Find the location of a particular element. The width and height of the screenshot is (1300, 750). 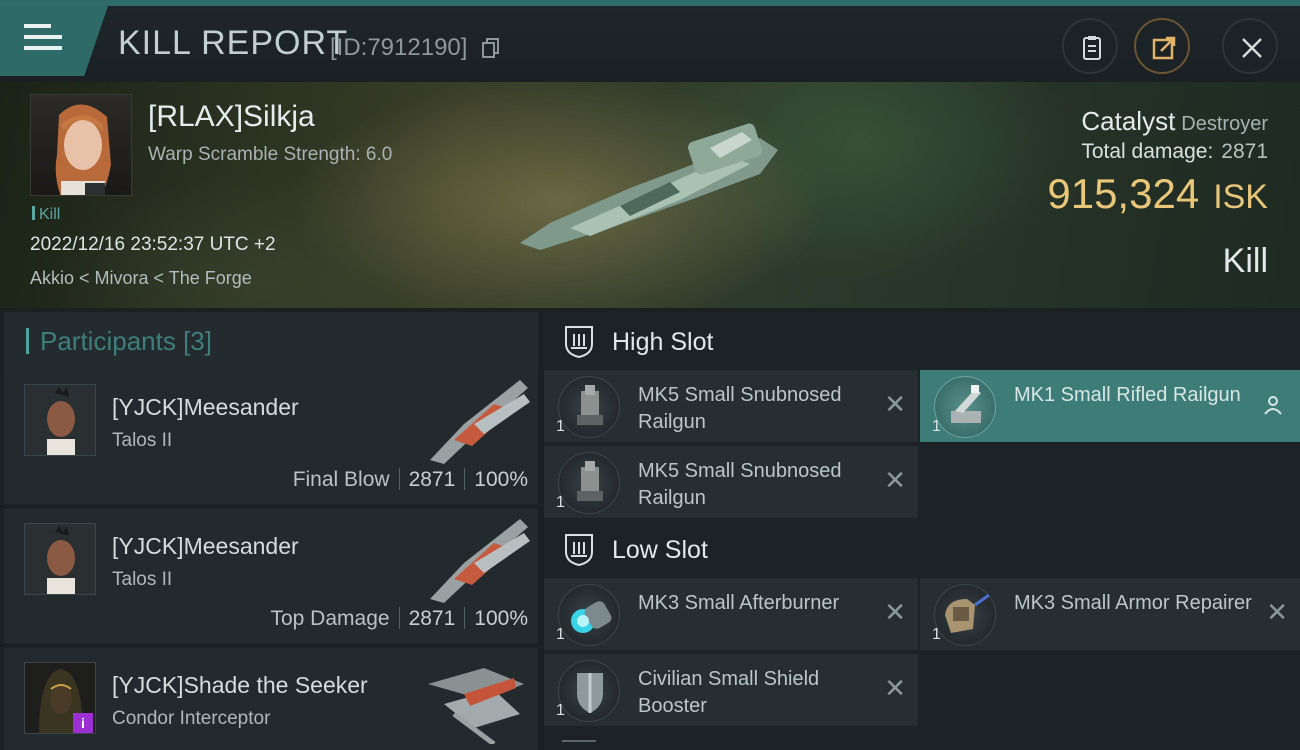

share-button is located at coordinates (1162, 46).